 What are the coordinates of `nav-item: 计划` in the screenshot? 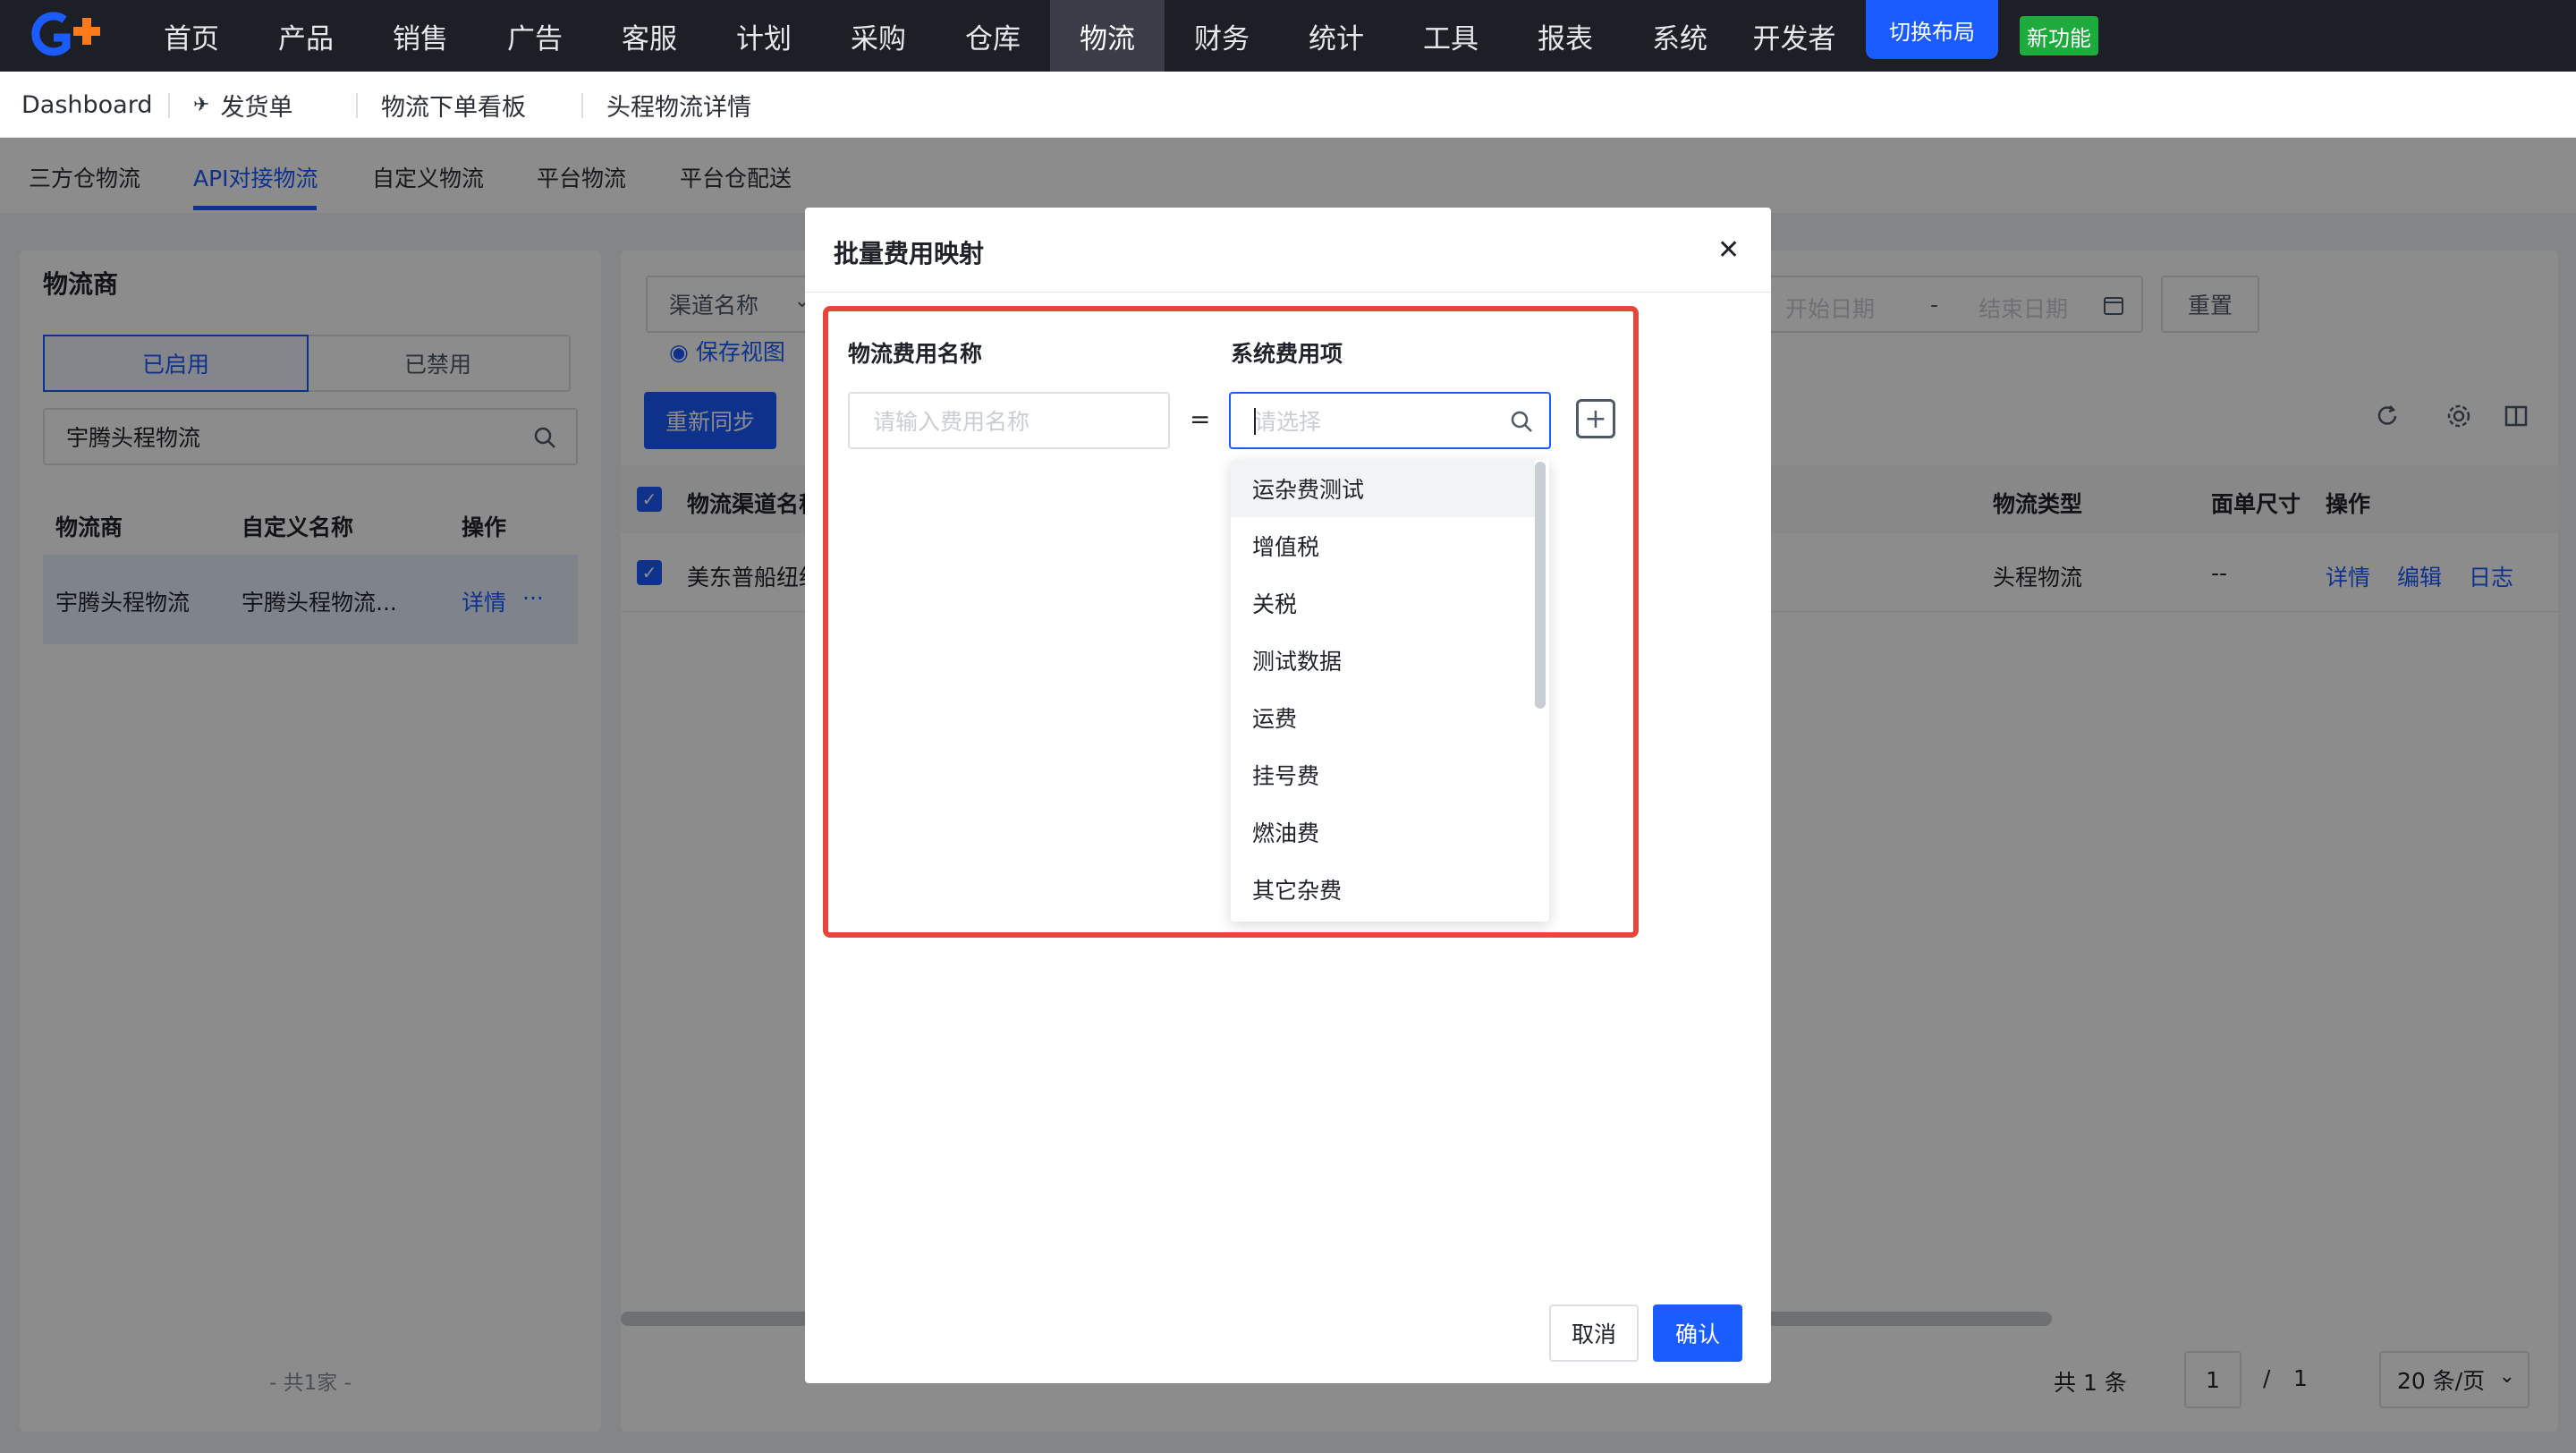 It's located at (764, 36).